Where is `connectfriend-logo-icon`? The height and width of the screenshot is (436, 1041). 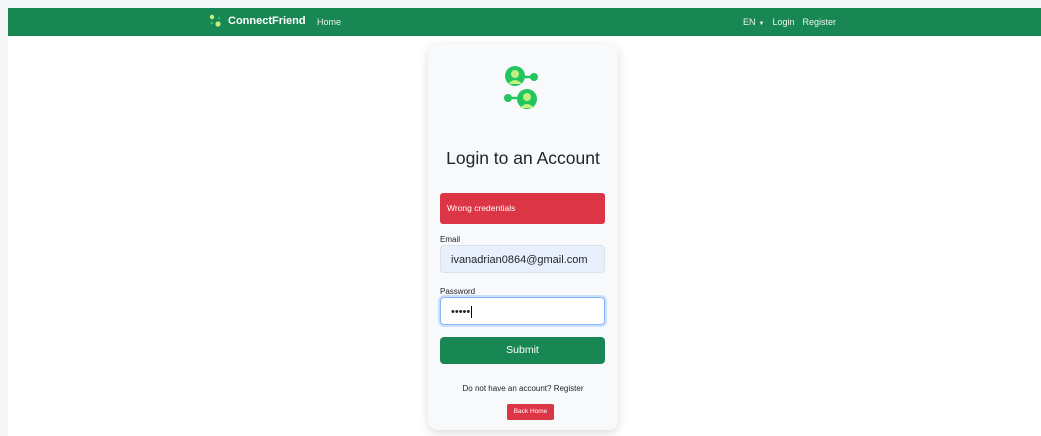 connectfriend-logo-icon is located at coordinates (215, 20).